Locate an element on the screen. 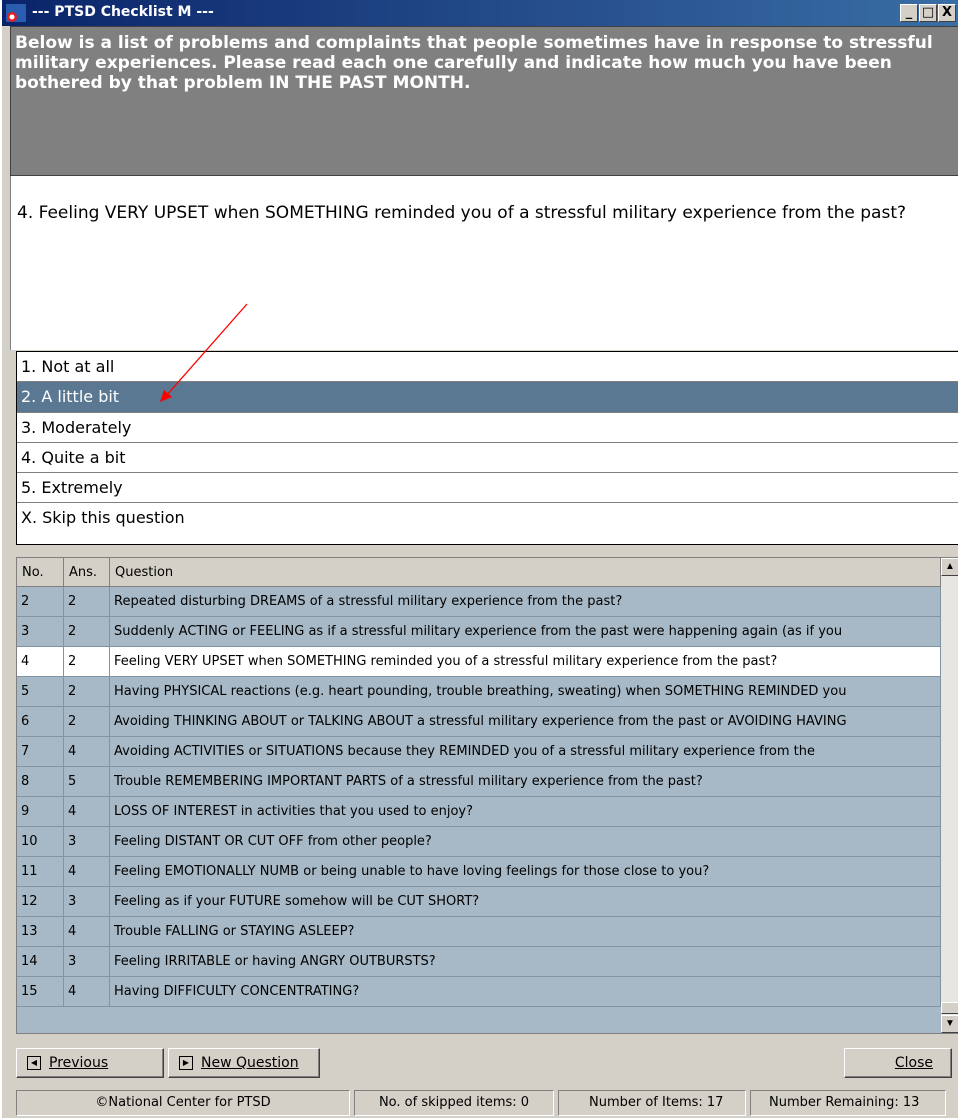 Image resolution: width=958 pixels, height=1118 pixels. maximize-button: □ is located at coordinates (928, 13).